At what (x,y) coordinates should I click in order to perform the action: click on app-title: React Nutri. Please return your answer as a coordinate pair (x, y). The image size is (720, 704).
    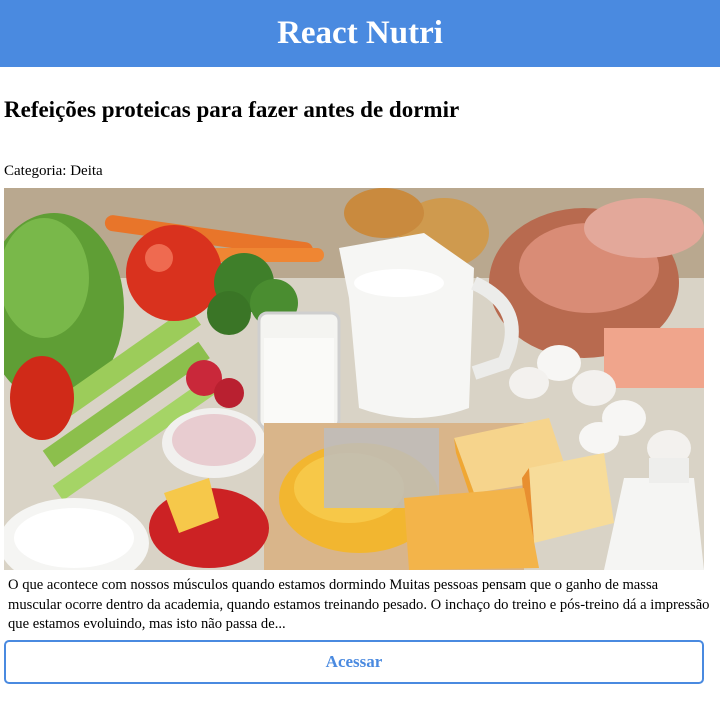
    Looking at the image, I should click on (360, 33).